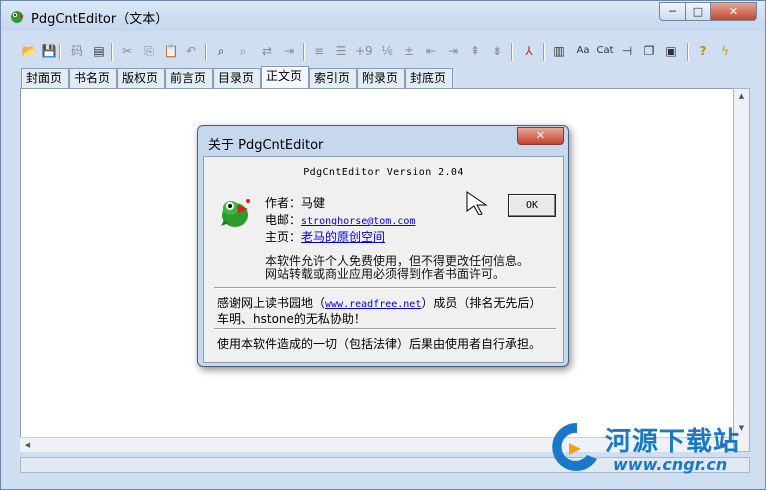  I want to click on homepage-label: 主页：, so click(283, 237).